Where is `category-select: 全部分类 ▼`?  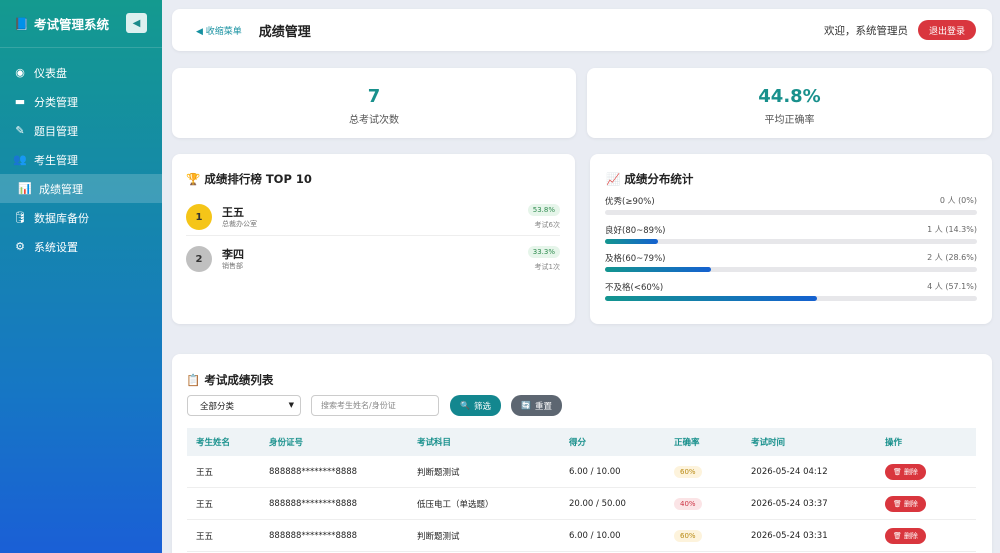 category-select: 全部分类 ▼ is located at coordinates (244, 405).